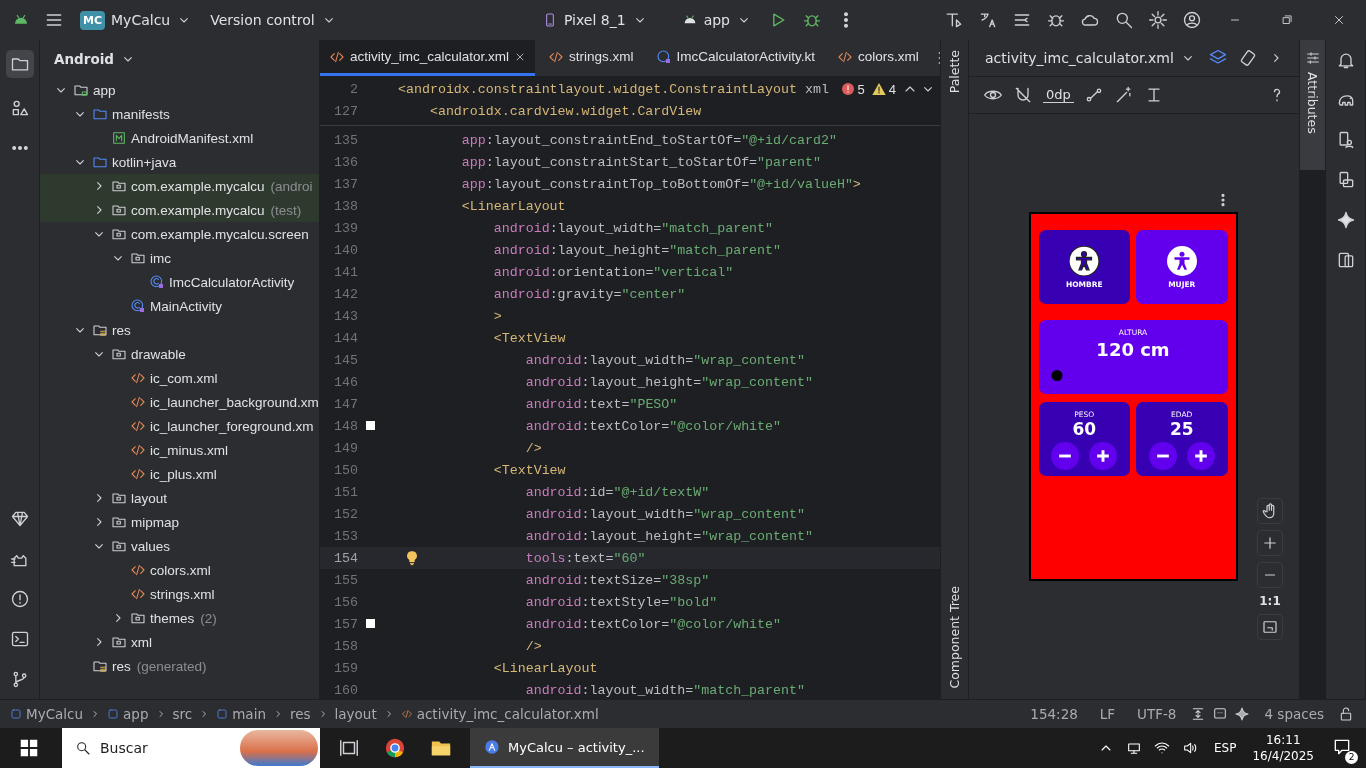 This screenshot has width=1366, height=768. I want to click on code-line: <androidx.constraintlayout.widget.ConstraintLayout xml, so click(613, 89).